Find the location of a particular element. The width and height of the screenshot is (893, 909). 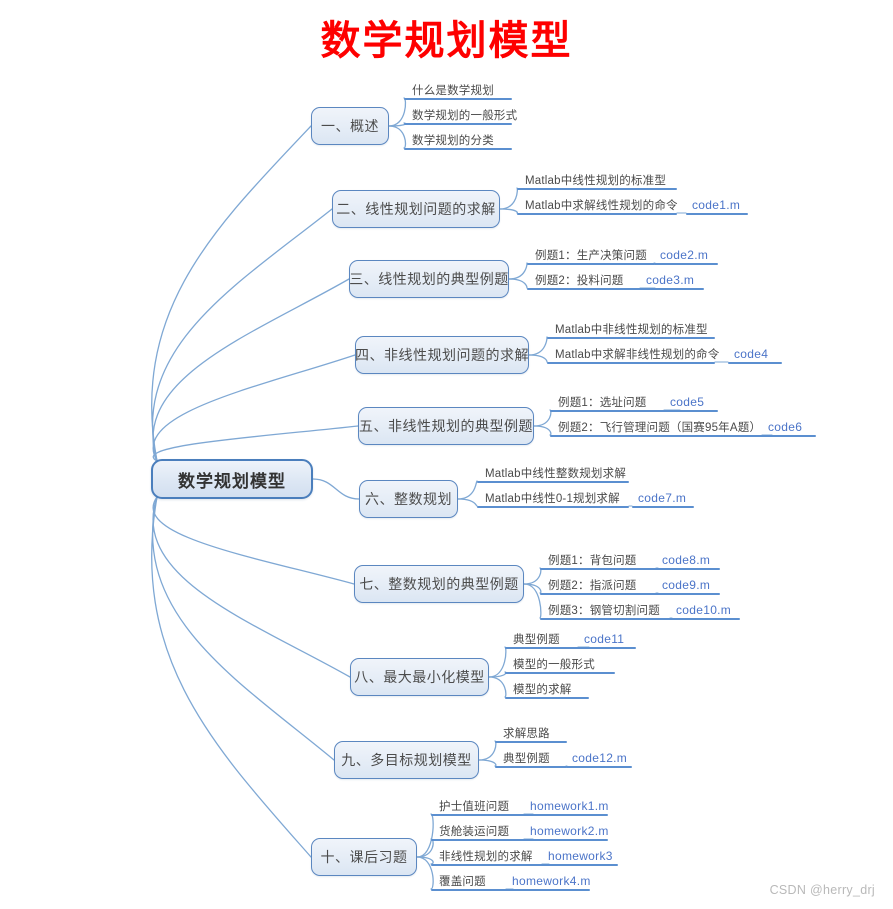

code-link: homework1.m is located at coordinates (569, 807).